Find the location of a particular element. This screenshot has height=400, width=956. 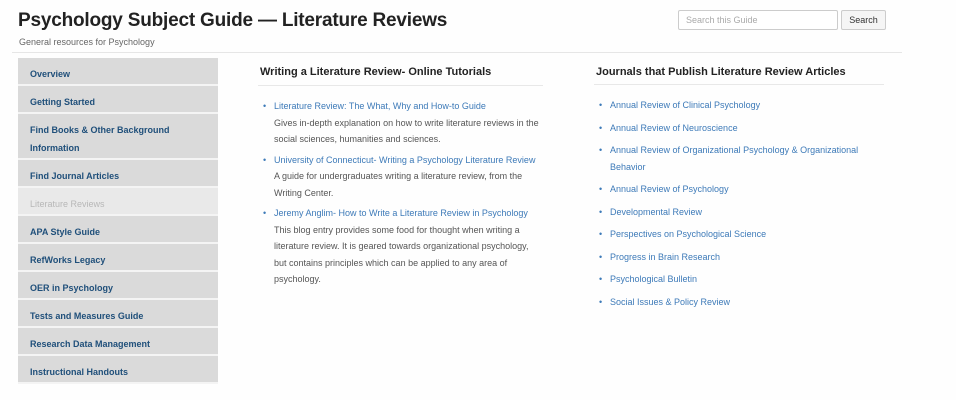

sidebar-item-tests-and-measures: Tests and Measures Guide is located at coordinates (118, 314).